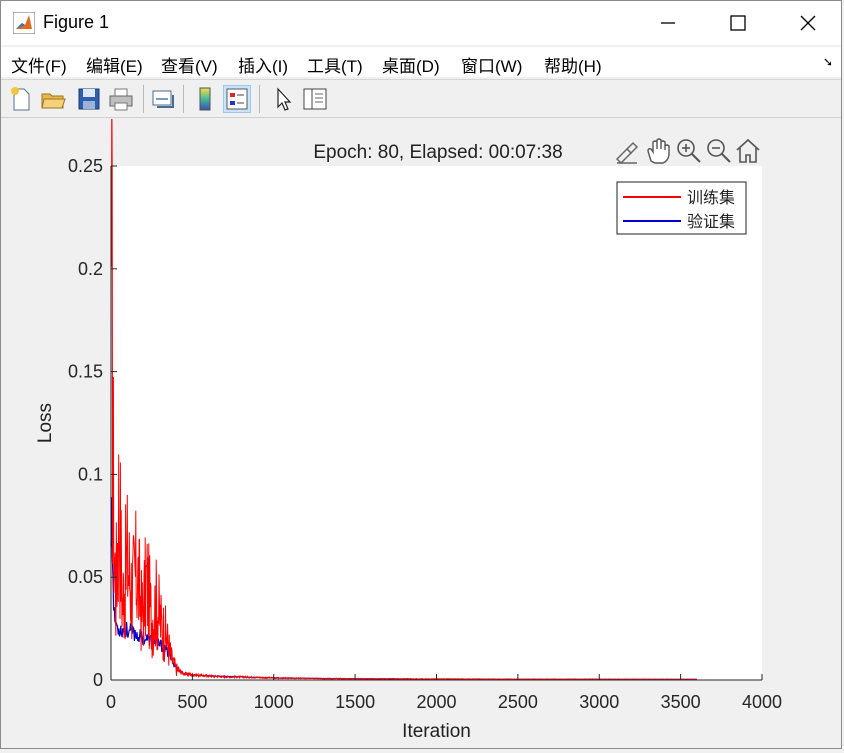 The width and height of the screenshot is (844, 753). I want to click on home-icon, so click(748, 150).